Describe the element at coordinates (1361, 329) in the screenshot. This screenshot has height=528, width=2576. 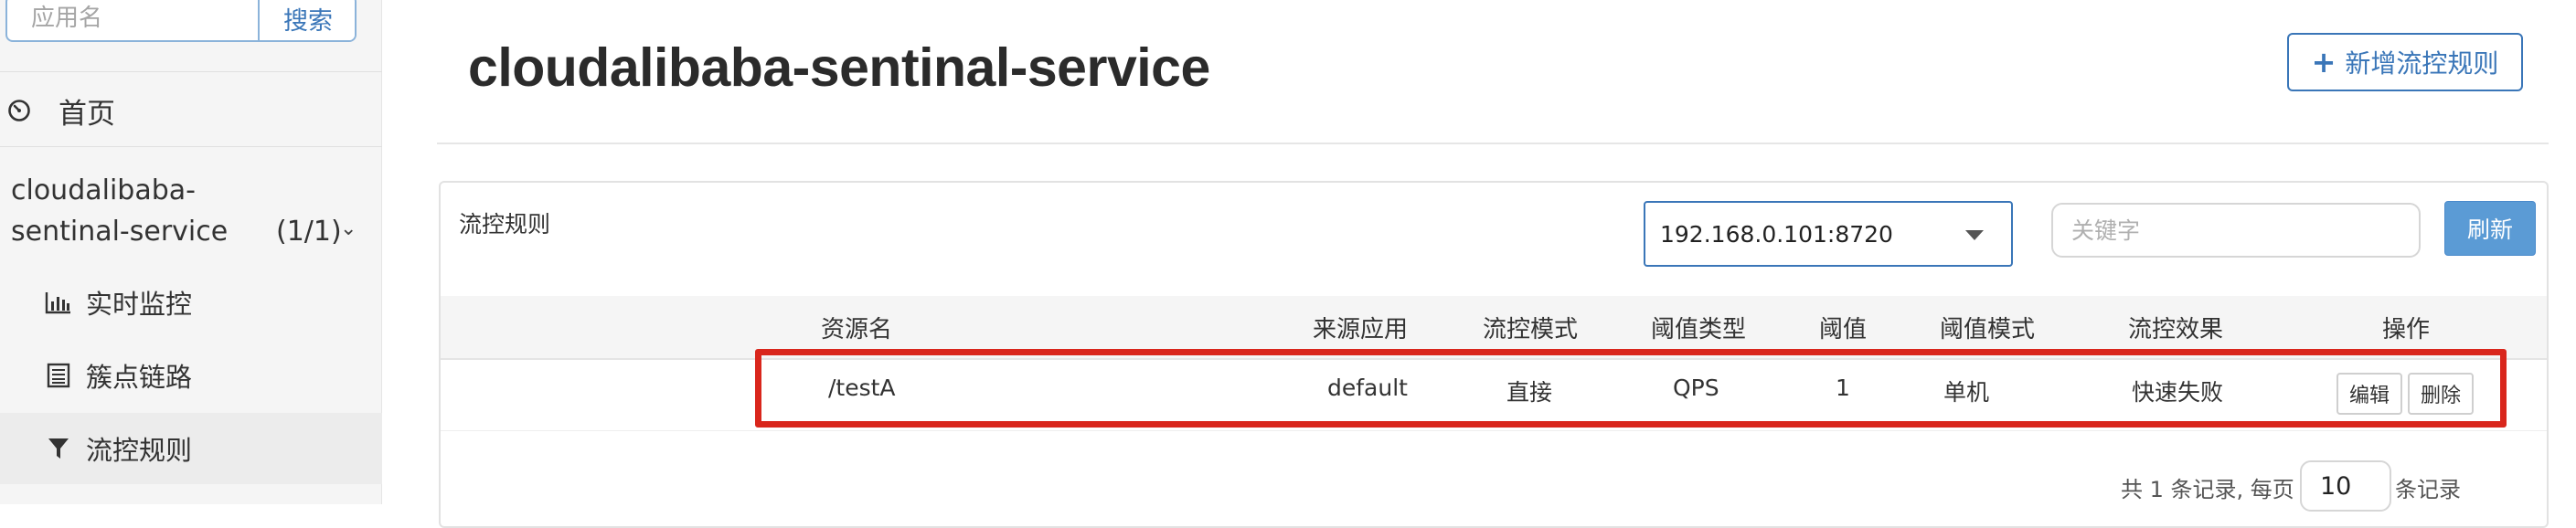
I see `column-header-origin: 来源应用` at that location.